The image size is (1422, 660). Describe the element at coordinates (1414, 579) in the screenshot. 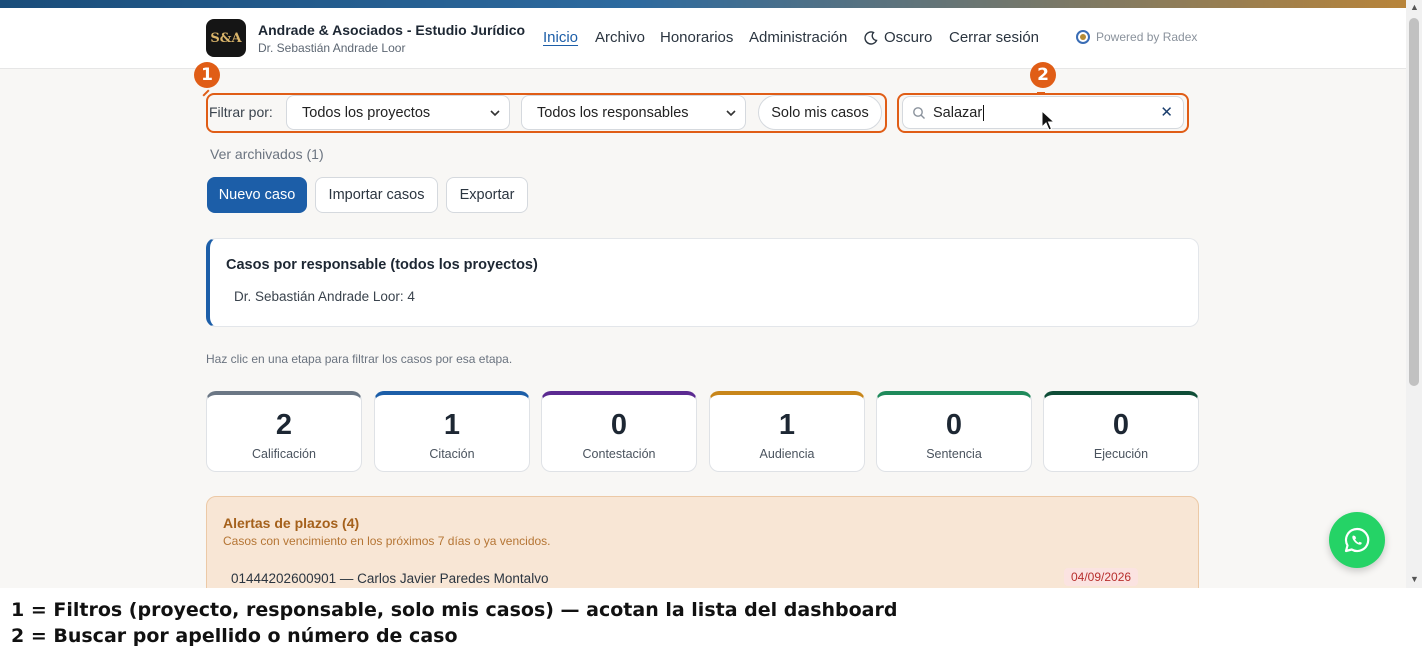

I see `scroll-down-arrow-icon: ▼` at that location.